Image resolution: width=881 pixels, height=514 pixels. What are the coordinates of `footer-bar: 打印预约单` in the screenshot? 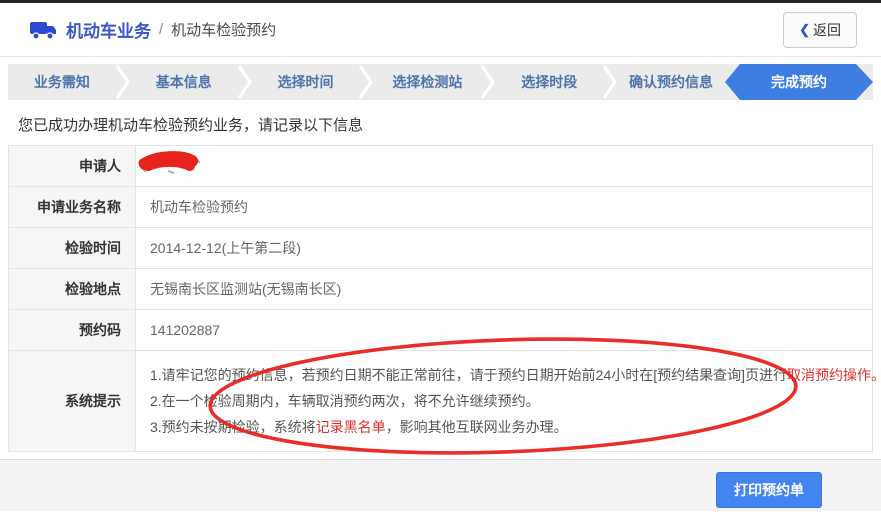 It's located at (440, 485).